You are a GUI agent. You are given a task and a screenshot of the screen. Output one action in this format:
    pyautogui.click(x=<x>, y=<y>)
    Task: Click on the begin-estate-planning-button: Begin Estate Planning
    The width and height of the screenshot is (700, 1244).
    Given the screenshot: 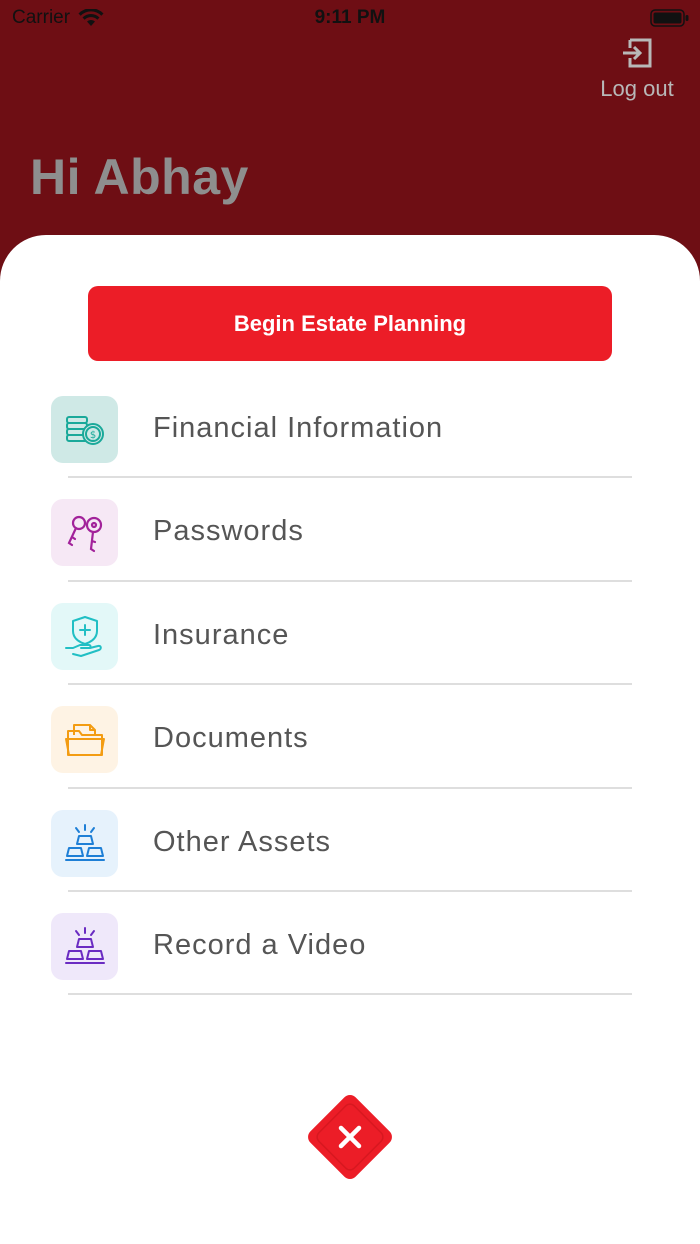 What is the action you would take?
    pyautogui.click(x=350, y=323)
    